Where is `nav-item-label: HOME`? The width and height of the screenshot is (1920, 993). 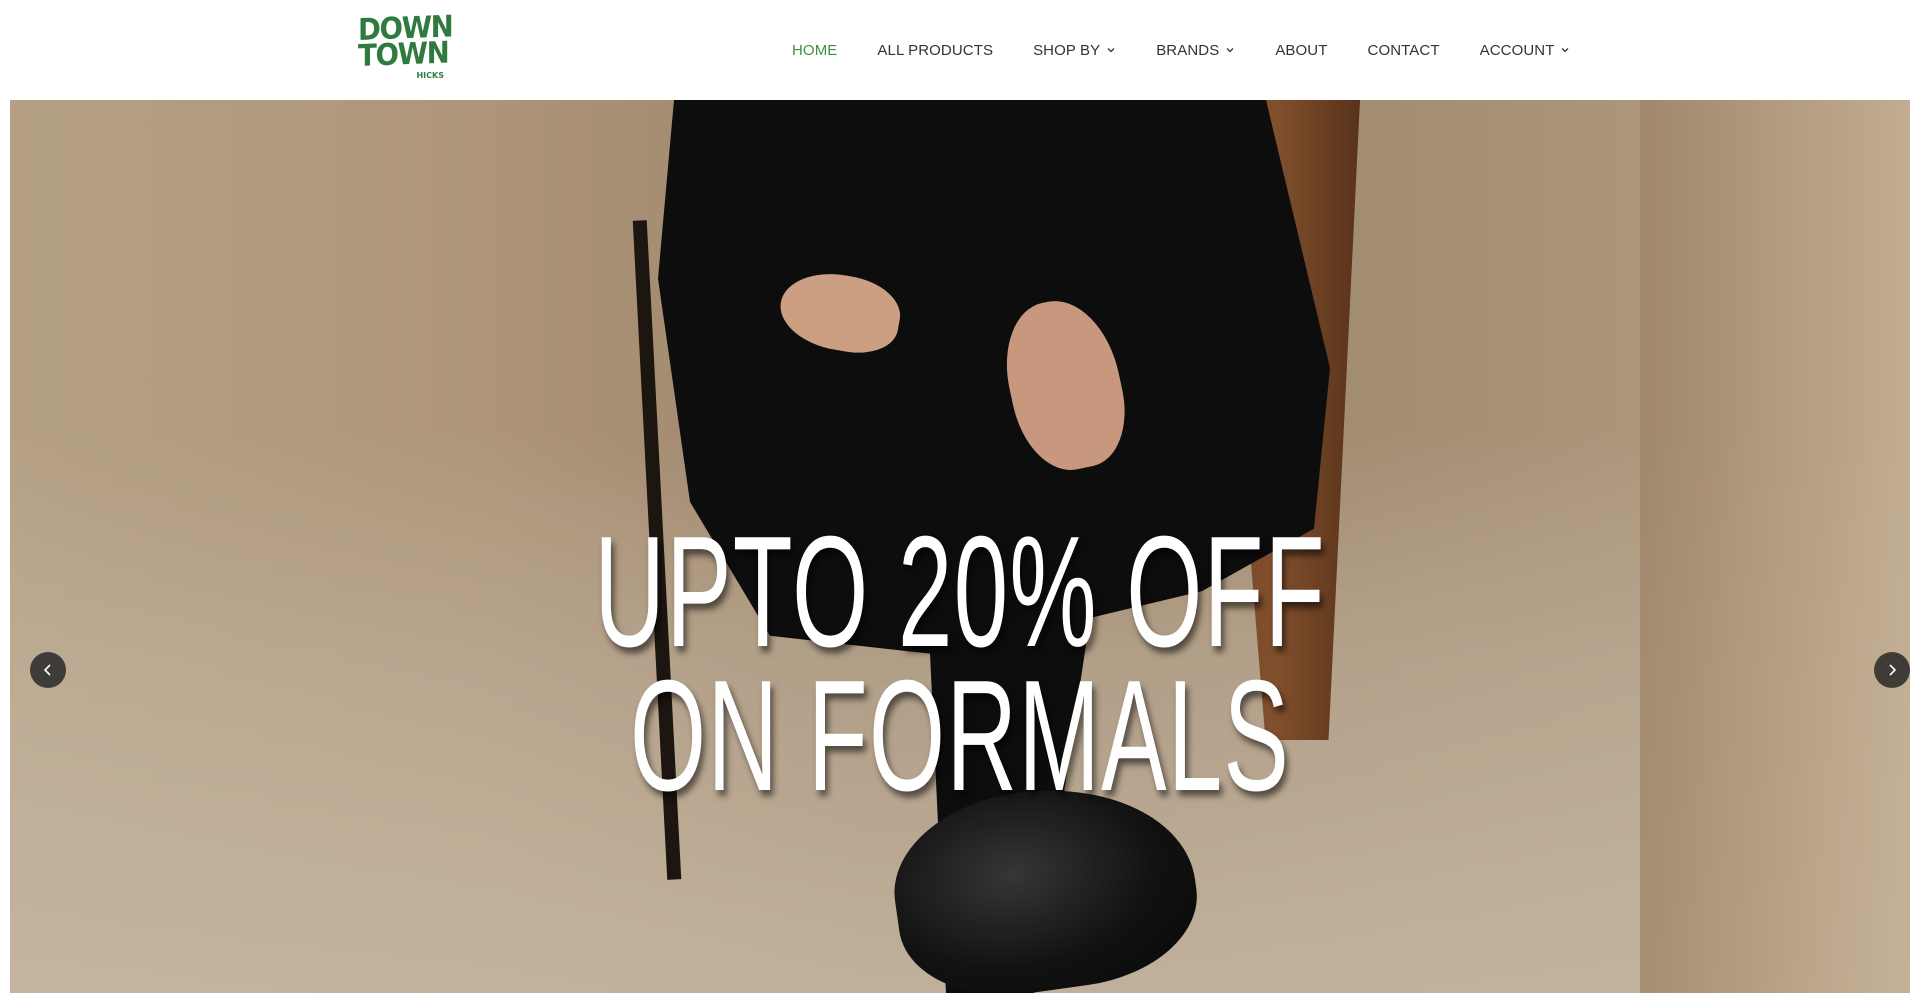 nav-item-label: HOME is located at coordinates (815, 50).